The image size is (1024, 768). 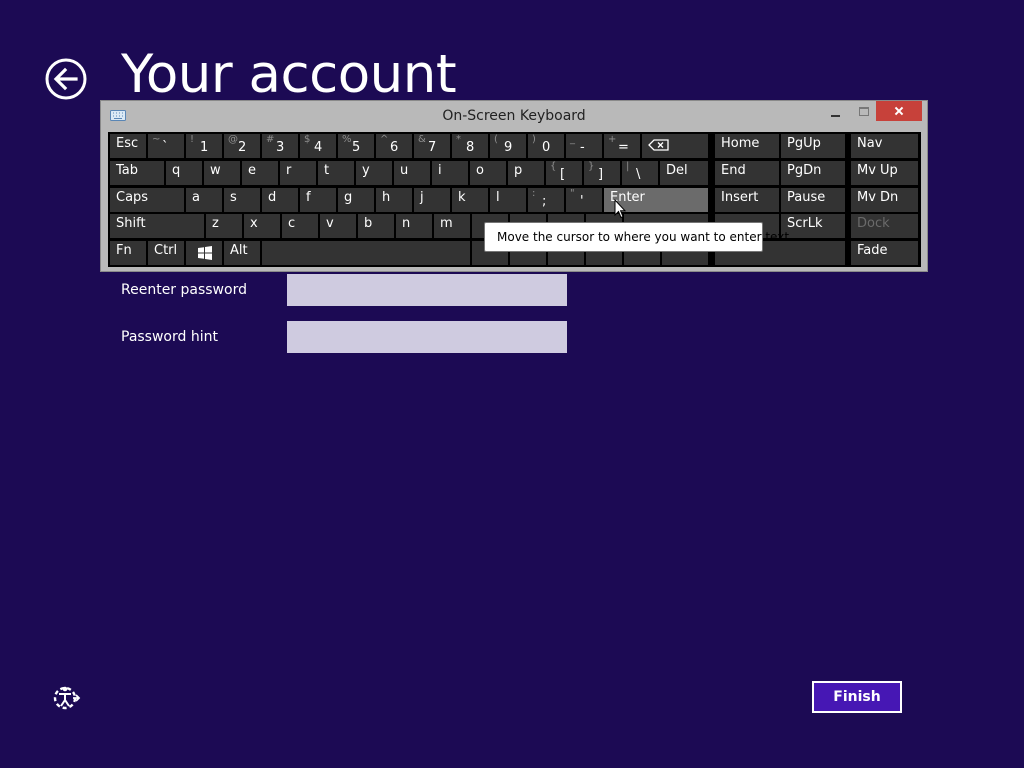 What do you see at coordinates (488, 173) in the screenshot?
I see `key-o: o` at bounding box center [488, 173].